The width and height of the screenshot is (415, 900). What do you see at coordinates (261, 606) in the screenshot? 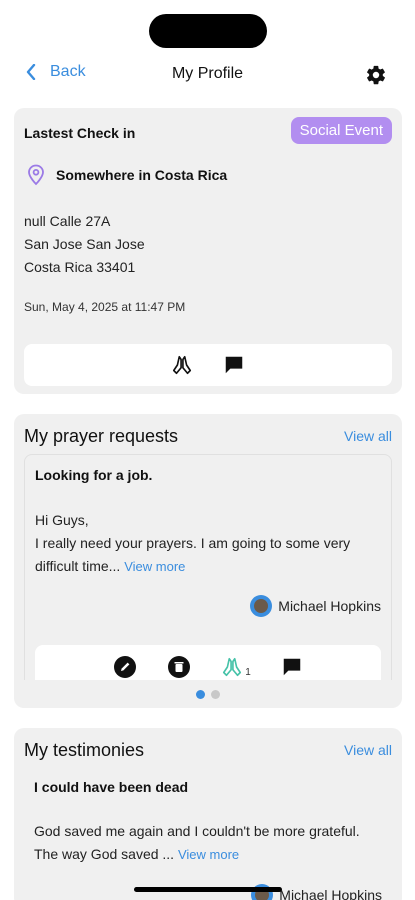
I see `avatar` at bounding box center [261, 606].